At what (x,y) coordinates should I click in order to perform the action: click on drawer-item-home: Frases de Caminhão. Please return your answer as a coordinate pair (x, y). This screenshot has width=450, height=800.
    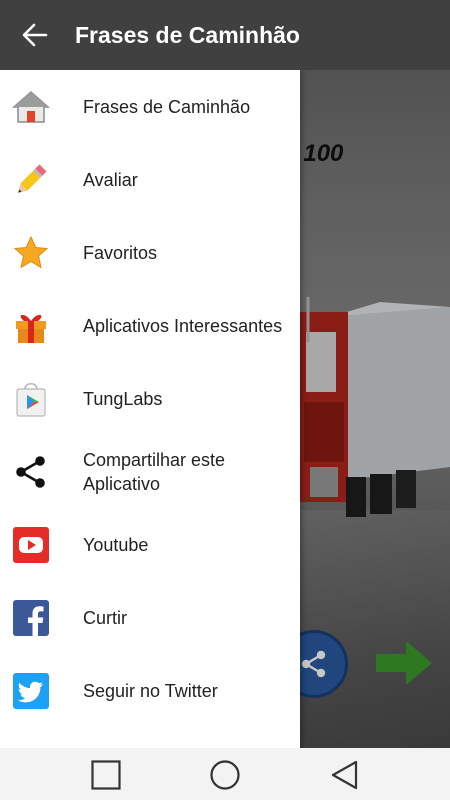
    Looking at the image, I should click on (150, 106).